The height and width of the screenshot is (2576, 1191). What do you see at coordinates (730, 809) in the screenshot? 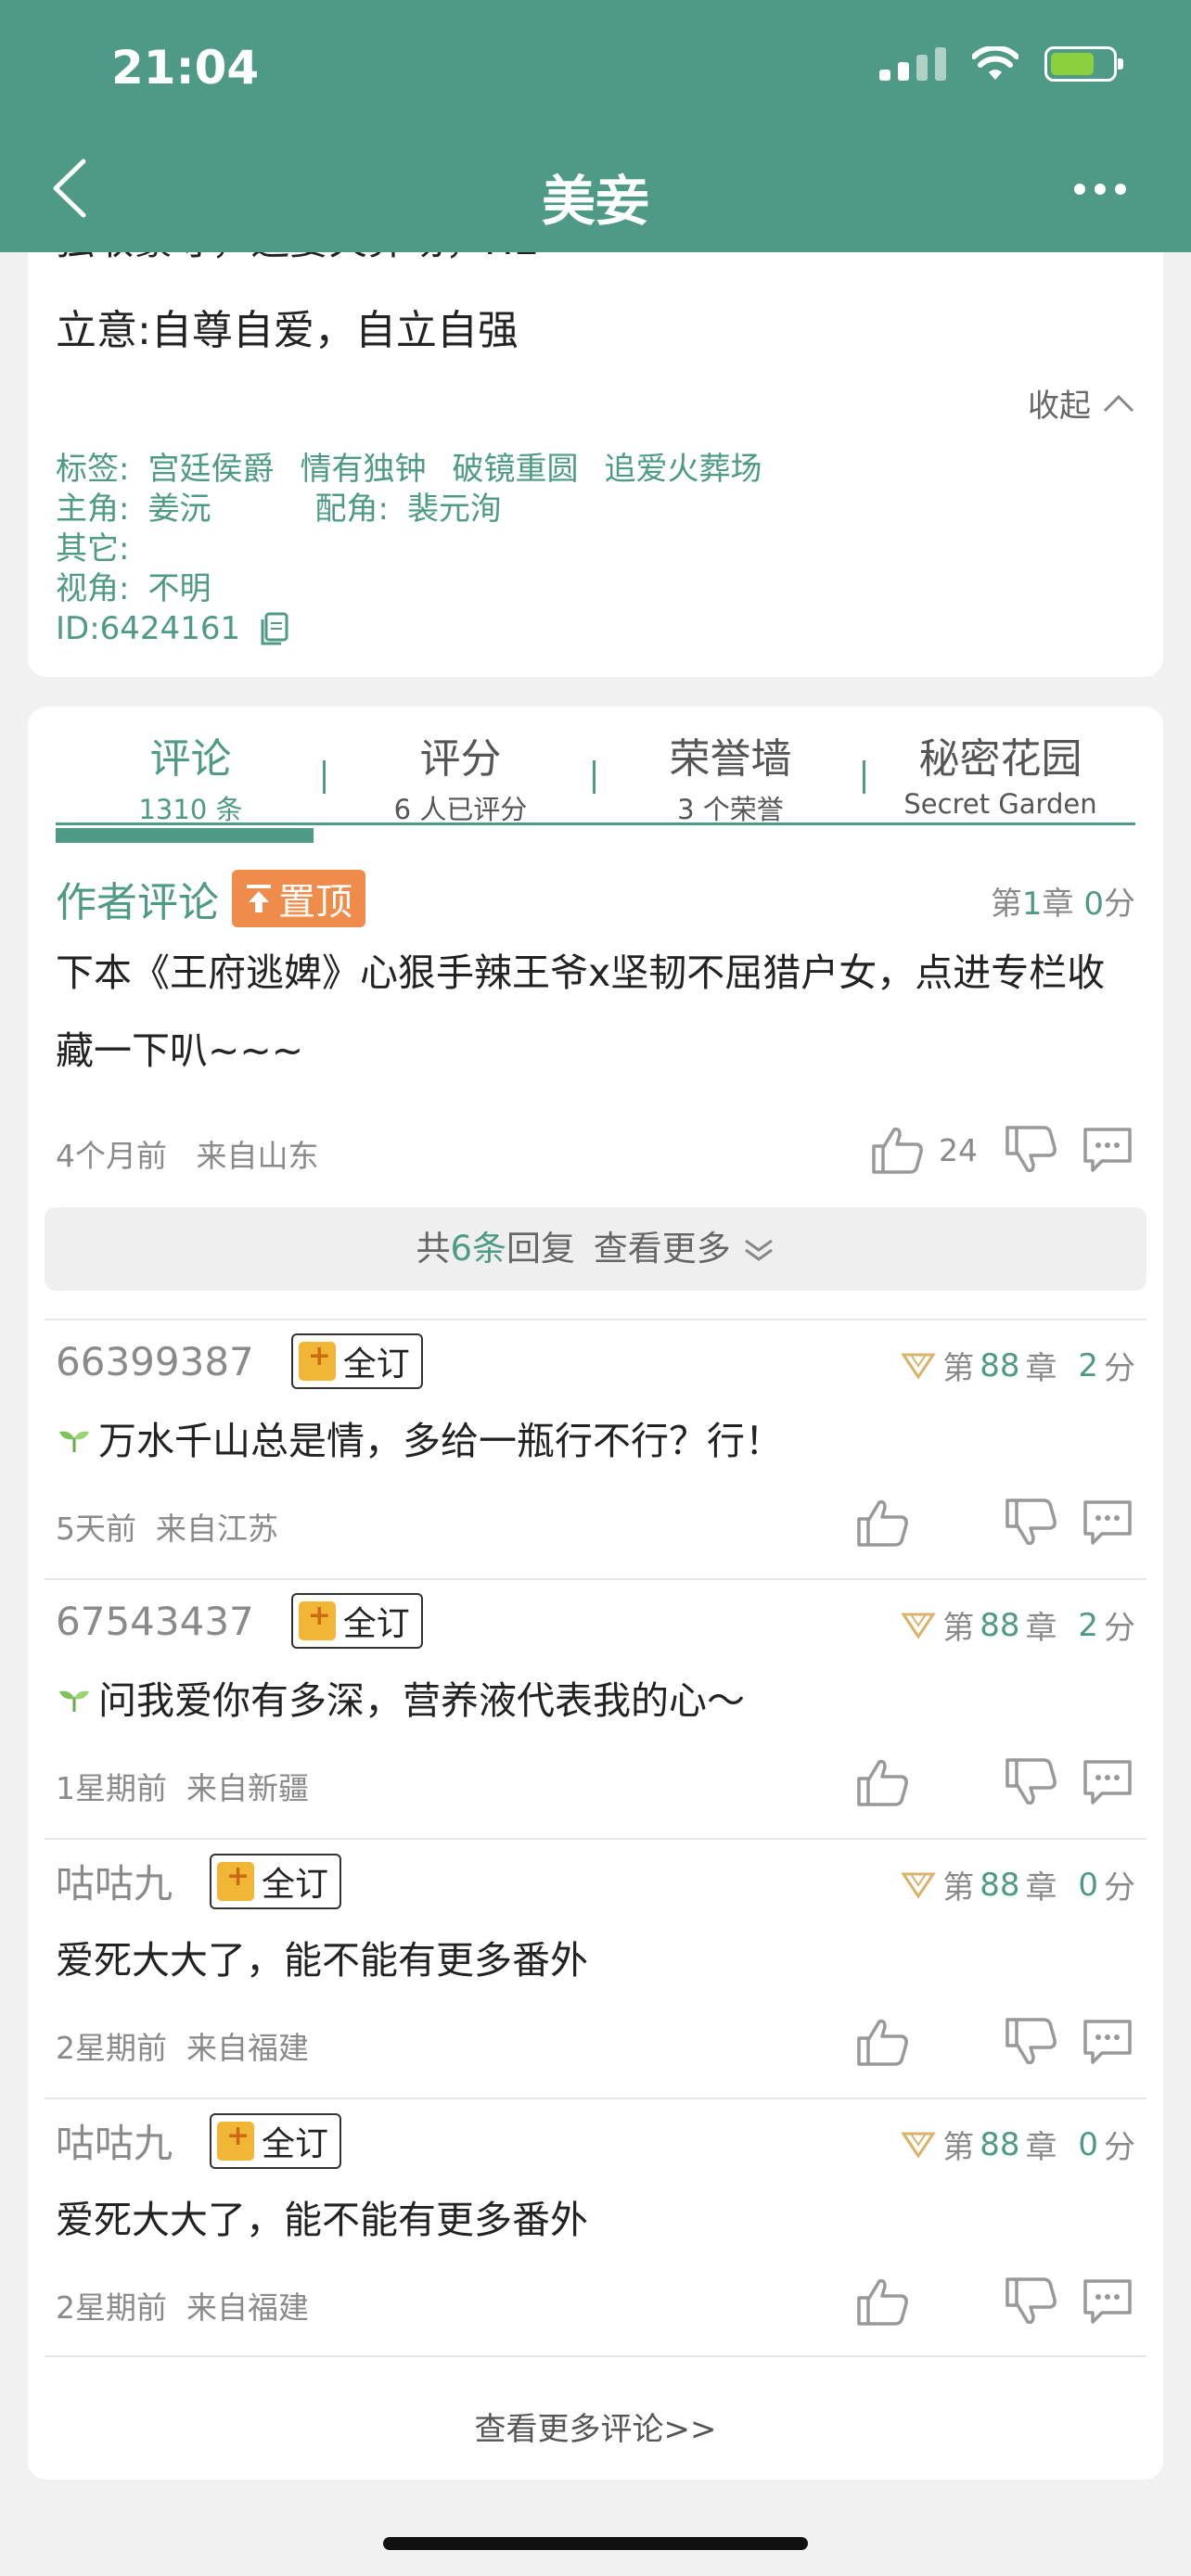
I see `tab-subtitle: 3 个荣誉` at bounding box center [730, 809].